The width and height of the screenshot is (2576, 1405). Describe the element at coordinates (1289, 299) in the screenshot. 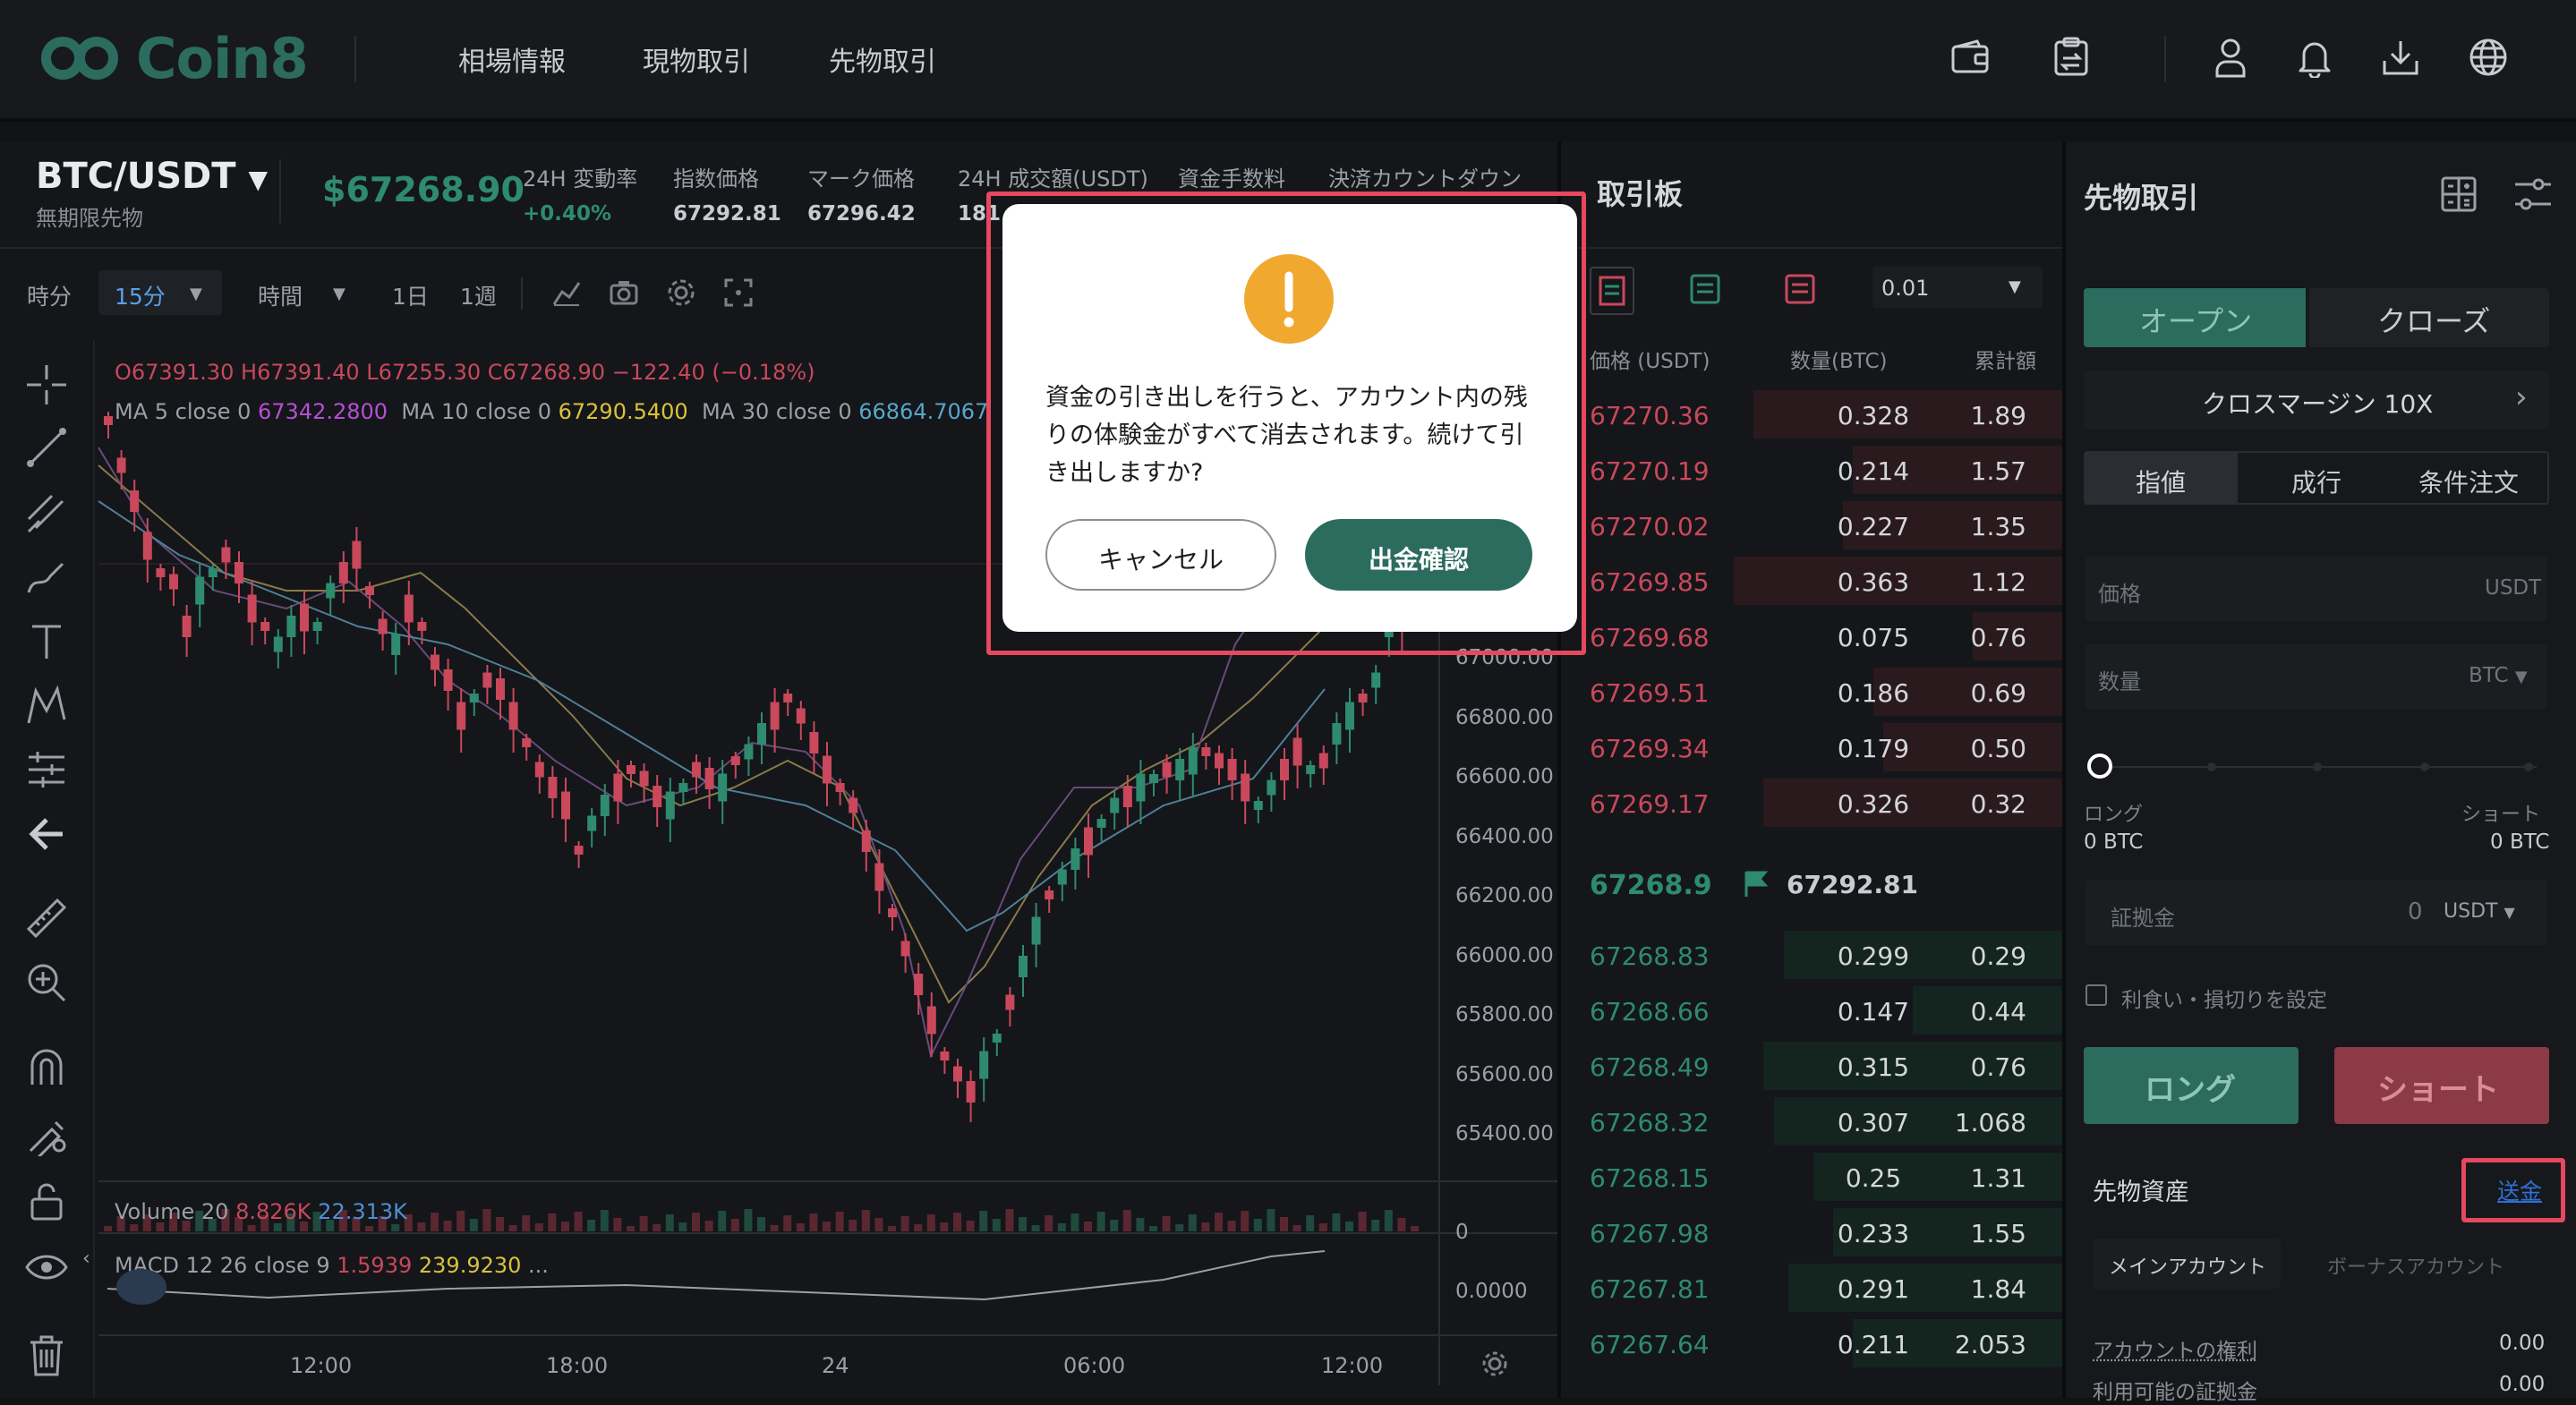

I see `warning-icon` at that location.